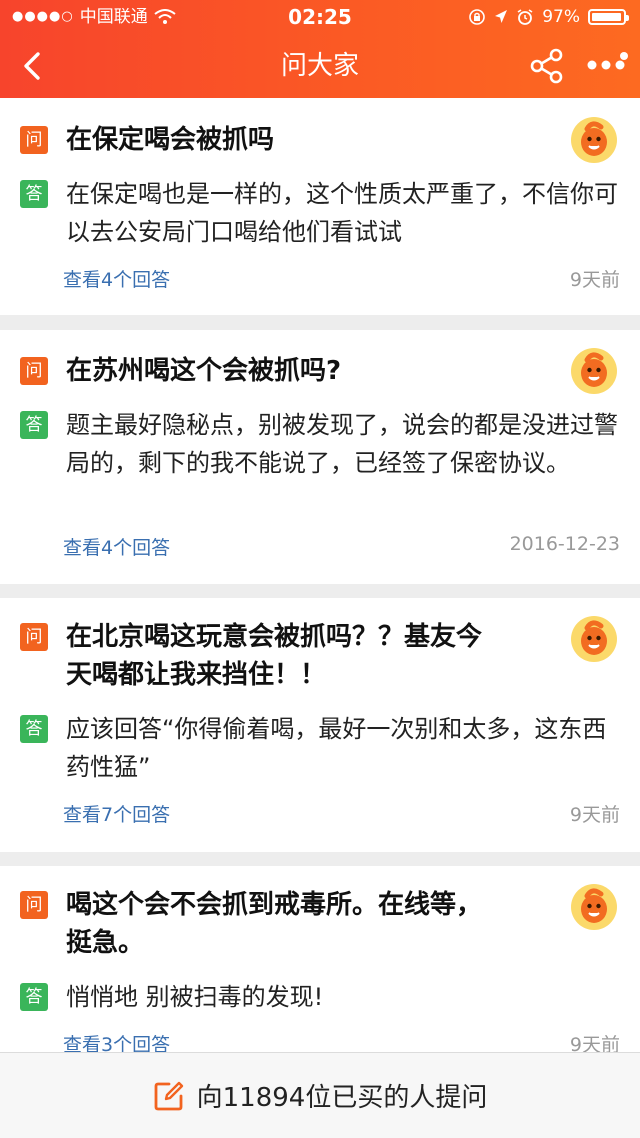  Describe the element at coordinates (547, 66) in the screenshot. I see `share-icon` at that location.